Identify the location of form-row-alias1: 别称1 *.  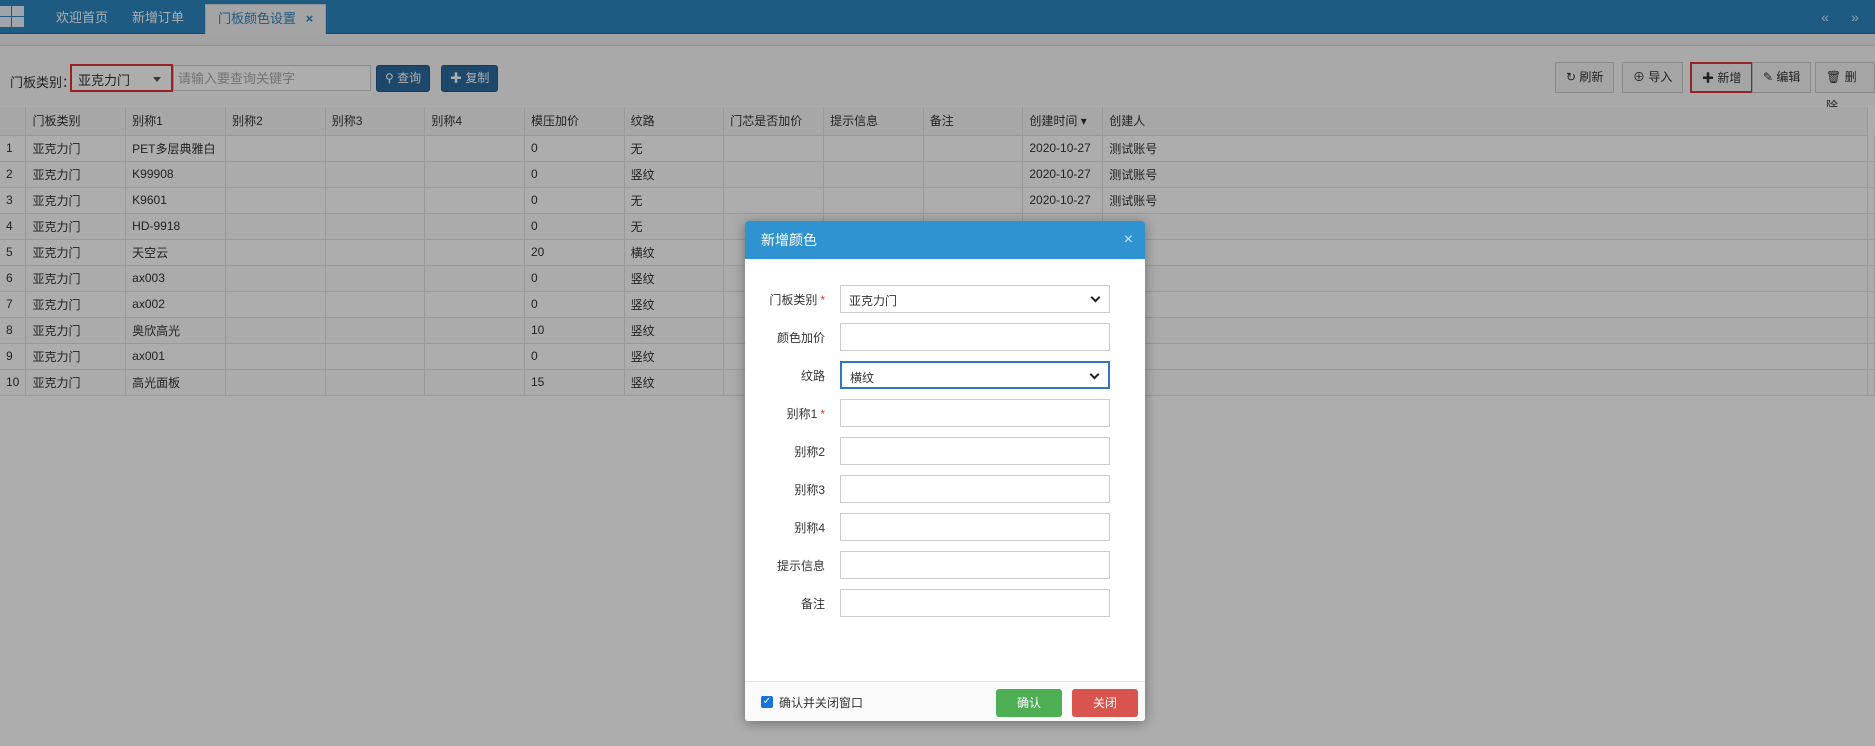
(945, 413).